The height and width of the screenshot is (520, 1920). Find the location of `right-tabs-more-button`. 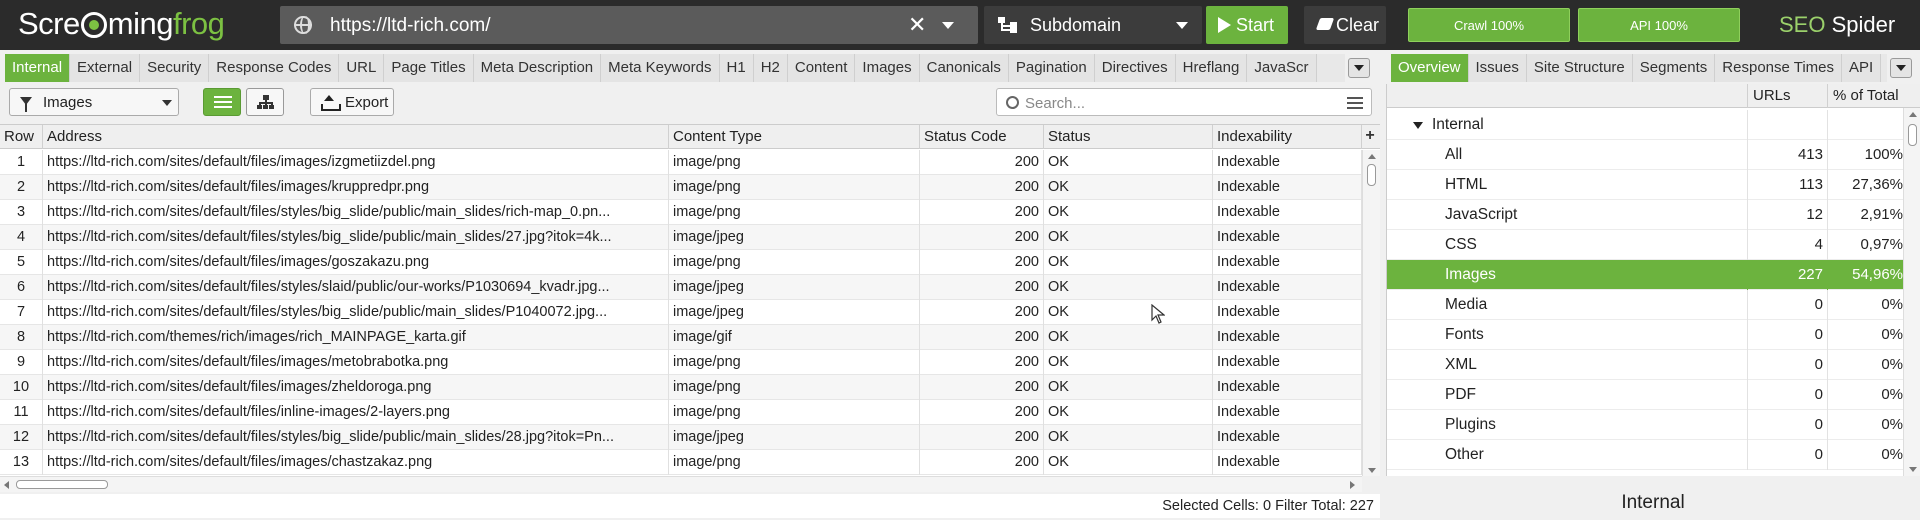

right-tabs-more-button is located at coordinates (1901, 68).